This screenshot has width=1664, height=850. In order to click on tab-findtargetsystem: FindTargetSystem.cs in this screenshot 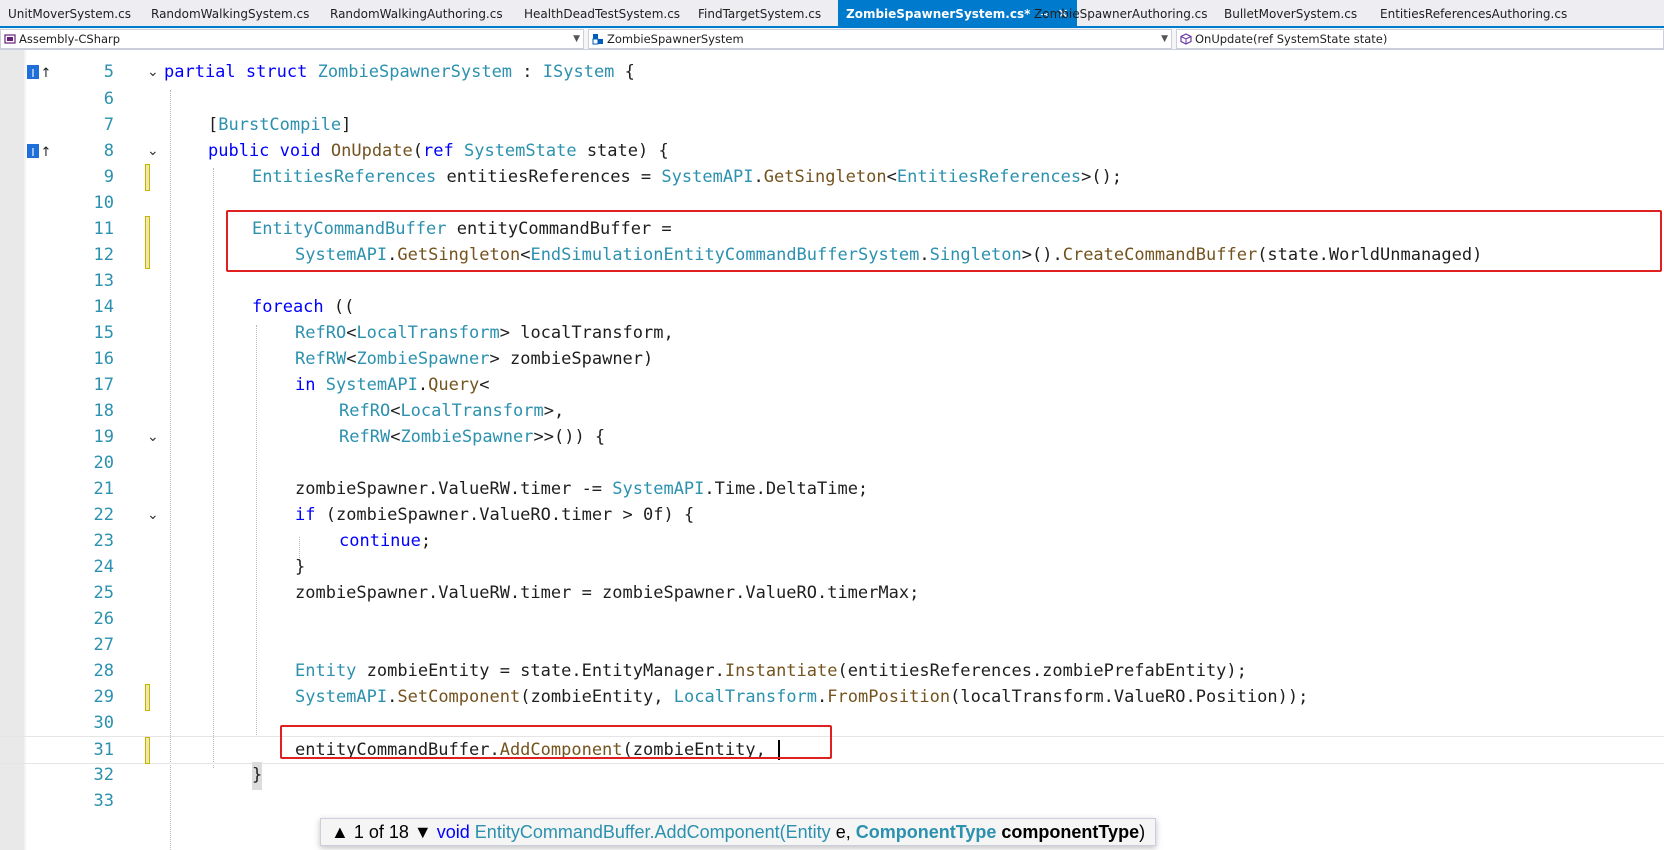, I will do `click(759, 13)`.